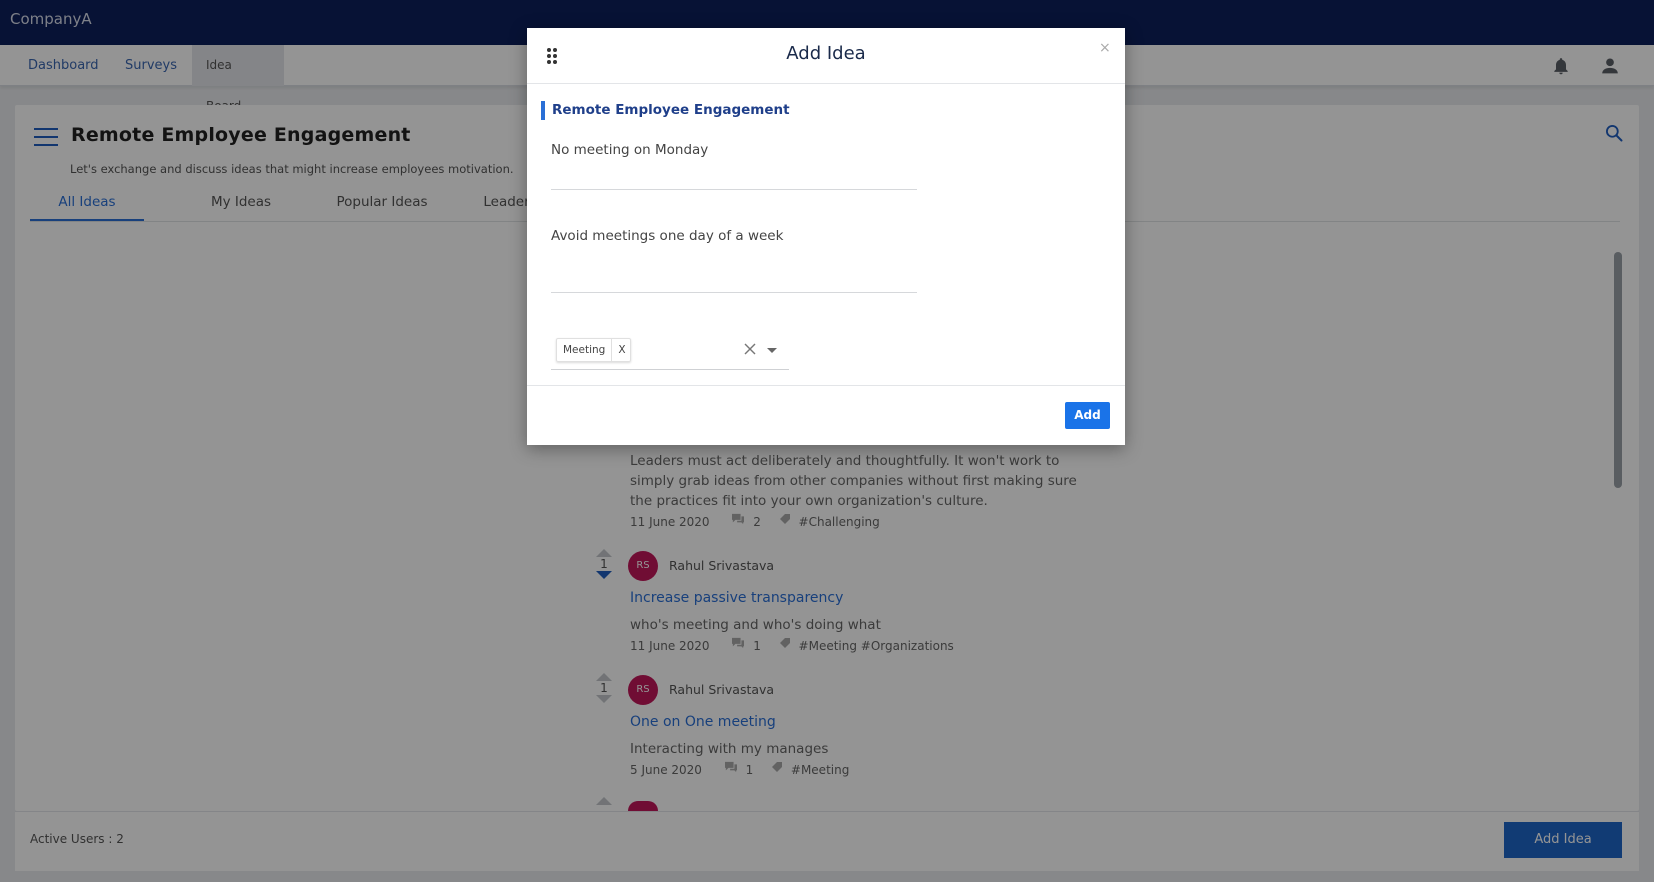  What do you see at coordinates (772, 350) in the screenshot?
I see `chevron-down-icon` at bounding box center [772, 350].